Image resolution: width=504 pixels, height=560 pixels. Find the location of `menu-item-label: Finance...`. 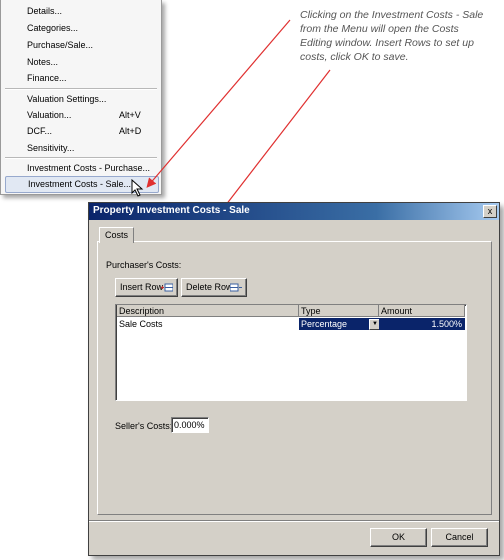

menu-item-label: Finance... is located at coordinates (47, 78).